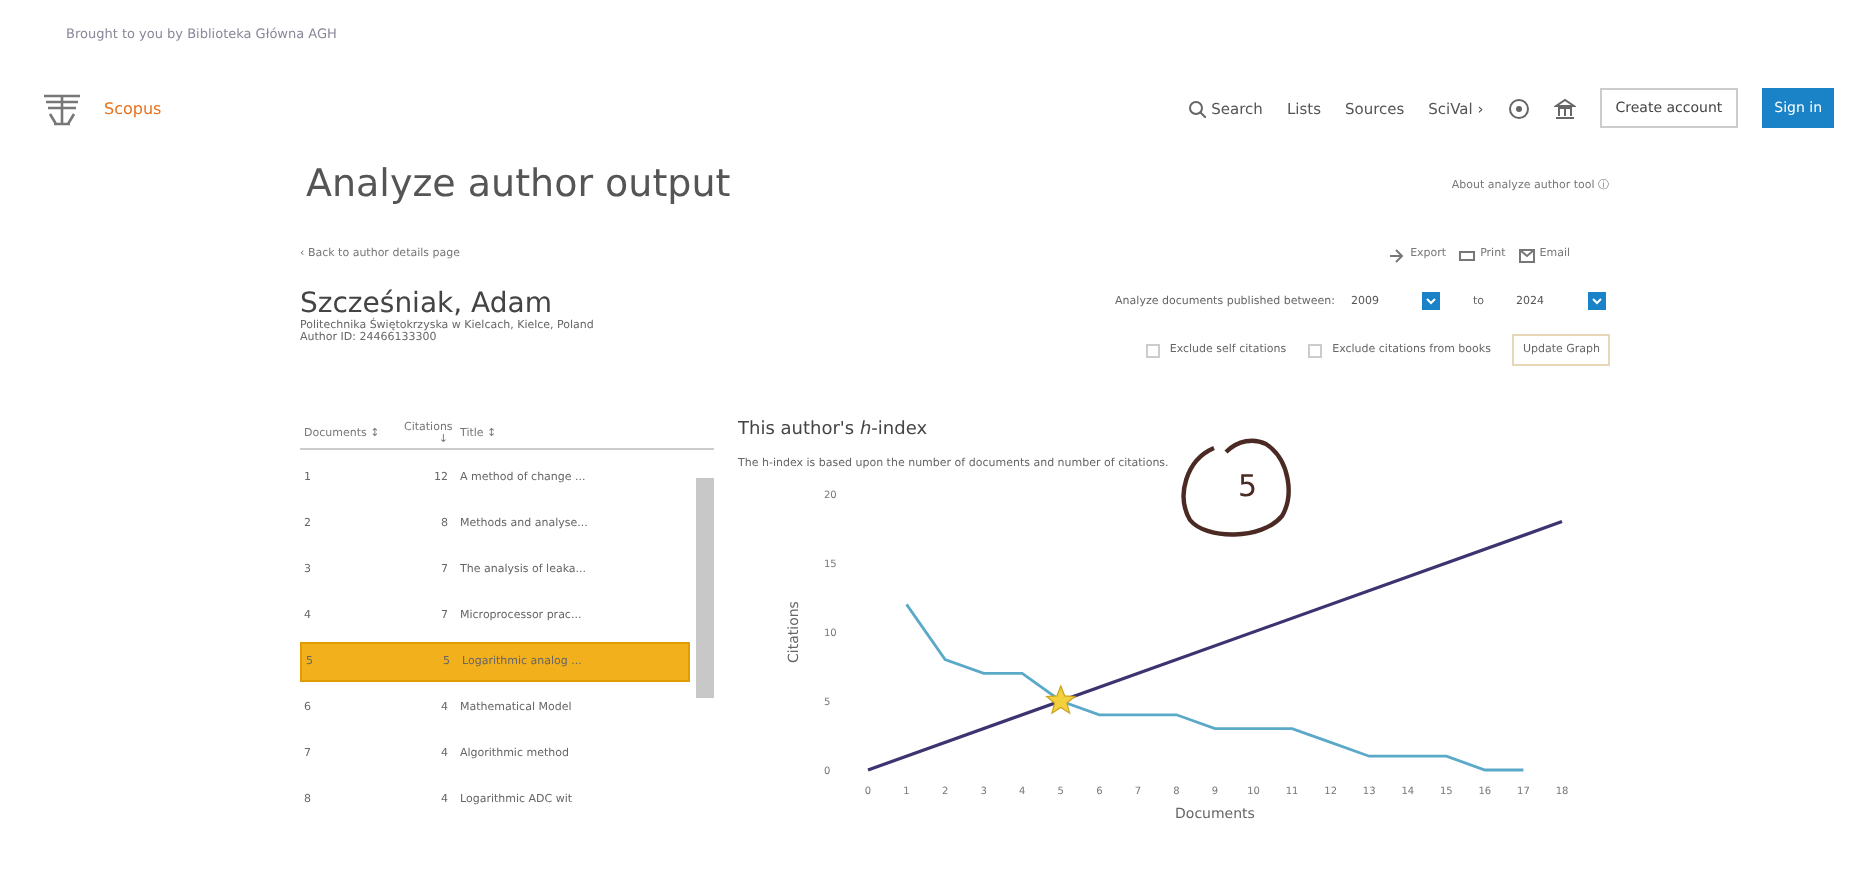 This screenshot has width=1850, height=880. I want to click on printer-icon, so click(1467, 254).